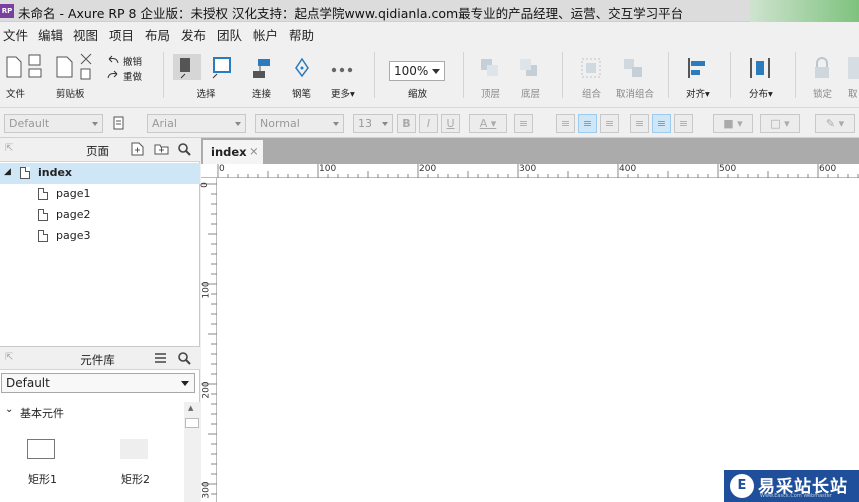  I want to click on library-select: Default, so click(98, 383).